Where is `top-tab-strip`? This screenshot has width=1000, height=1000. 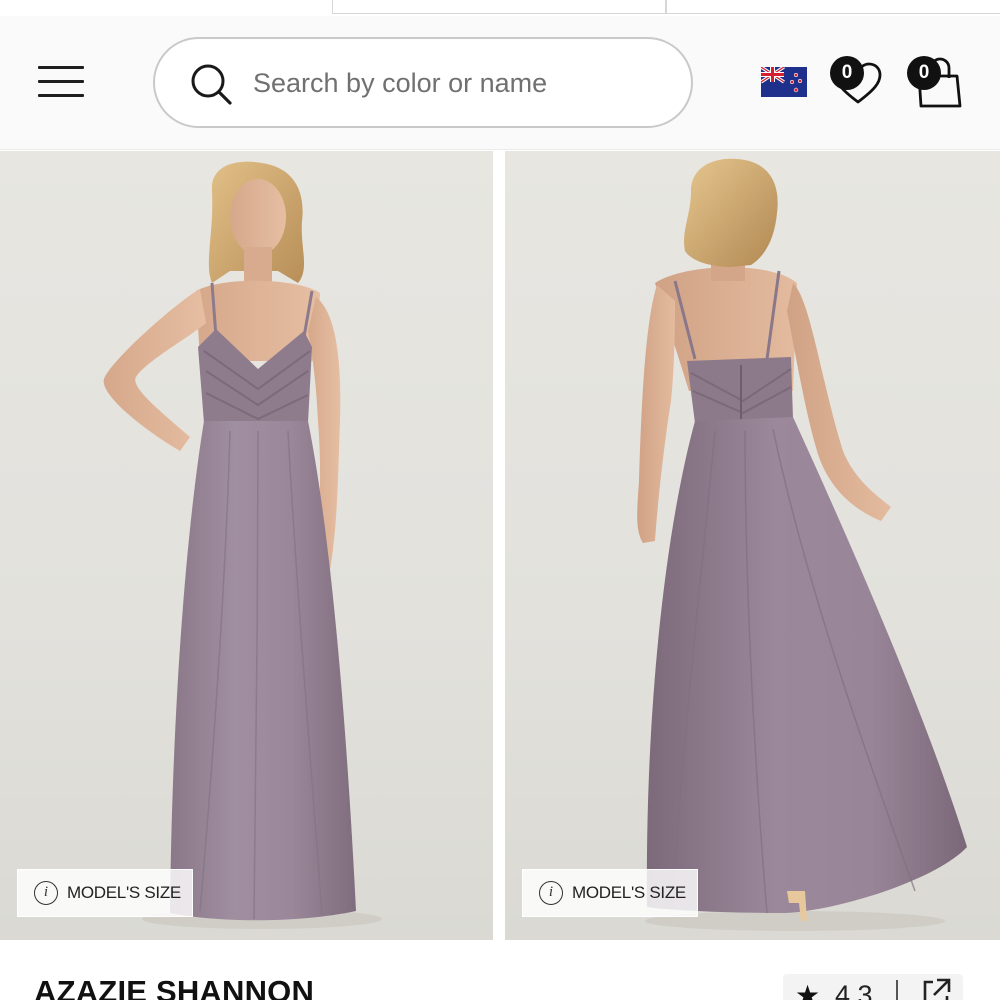
top-tab-strip is located at coordinates (500, 8).